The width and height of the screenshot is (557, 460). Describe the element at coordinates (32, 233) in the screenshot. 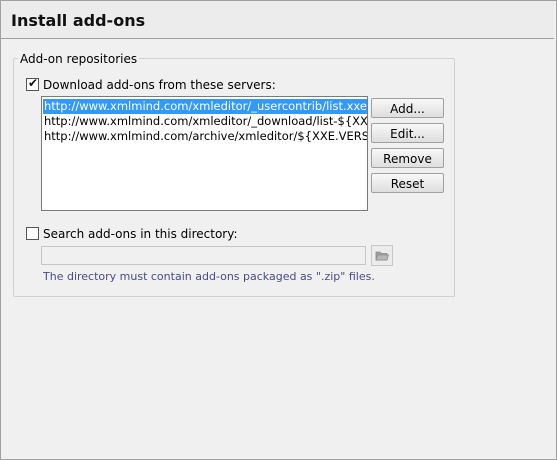

I see `directory-checkbox` at that location.